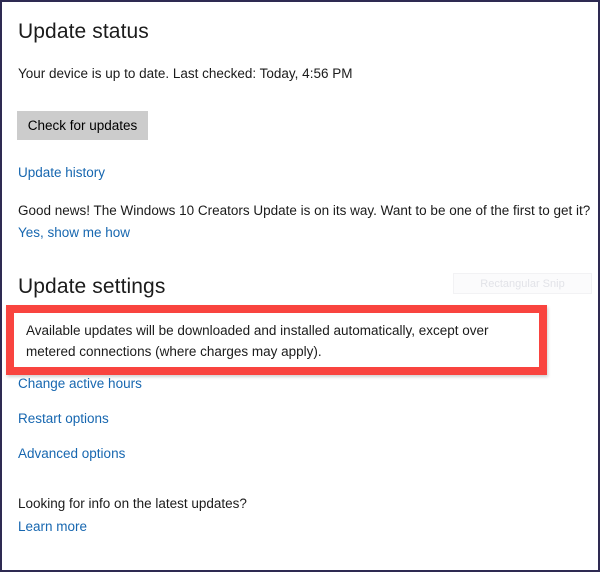  I want to click on advanced-options-link: Advanced options, so click(71, 453).